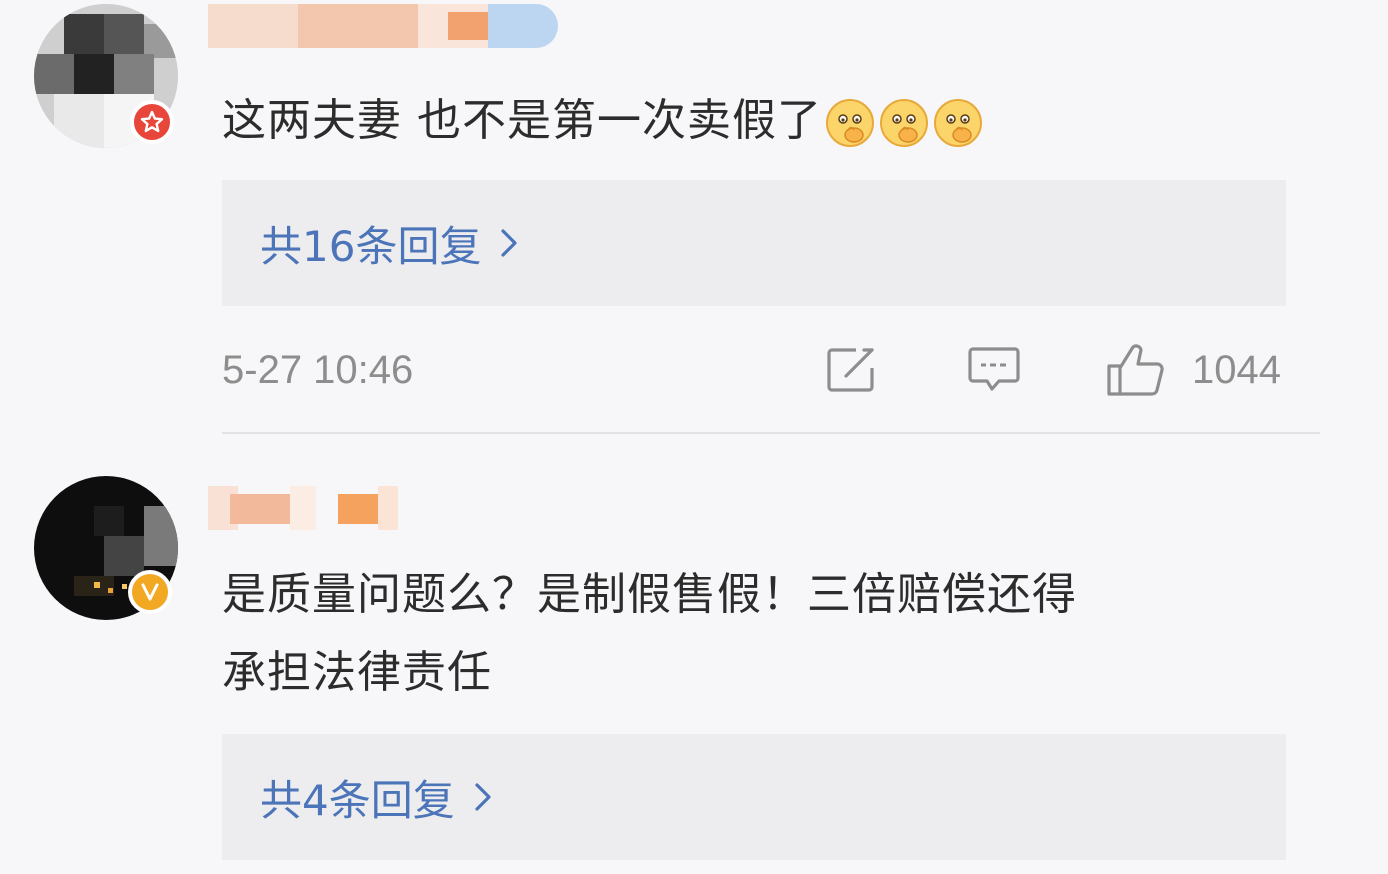  I want to click on v-verified-badge-icon, so click(150, 592).